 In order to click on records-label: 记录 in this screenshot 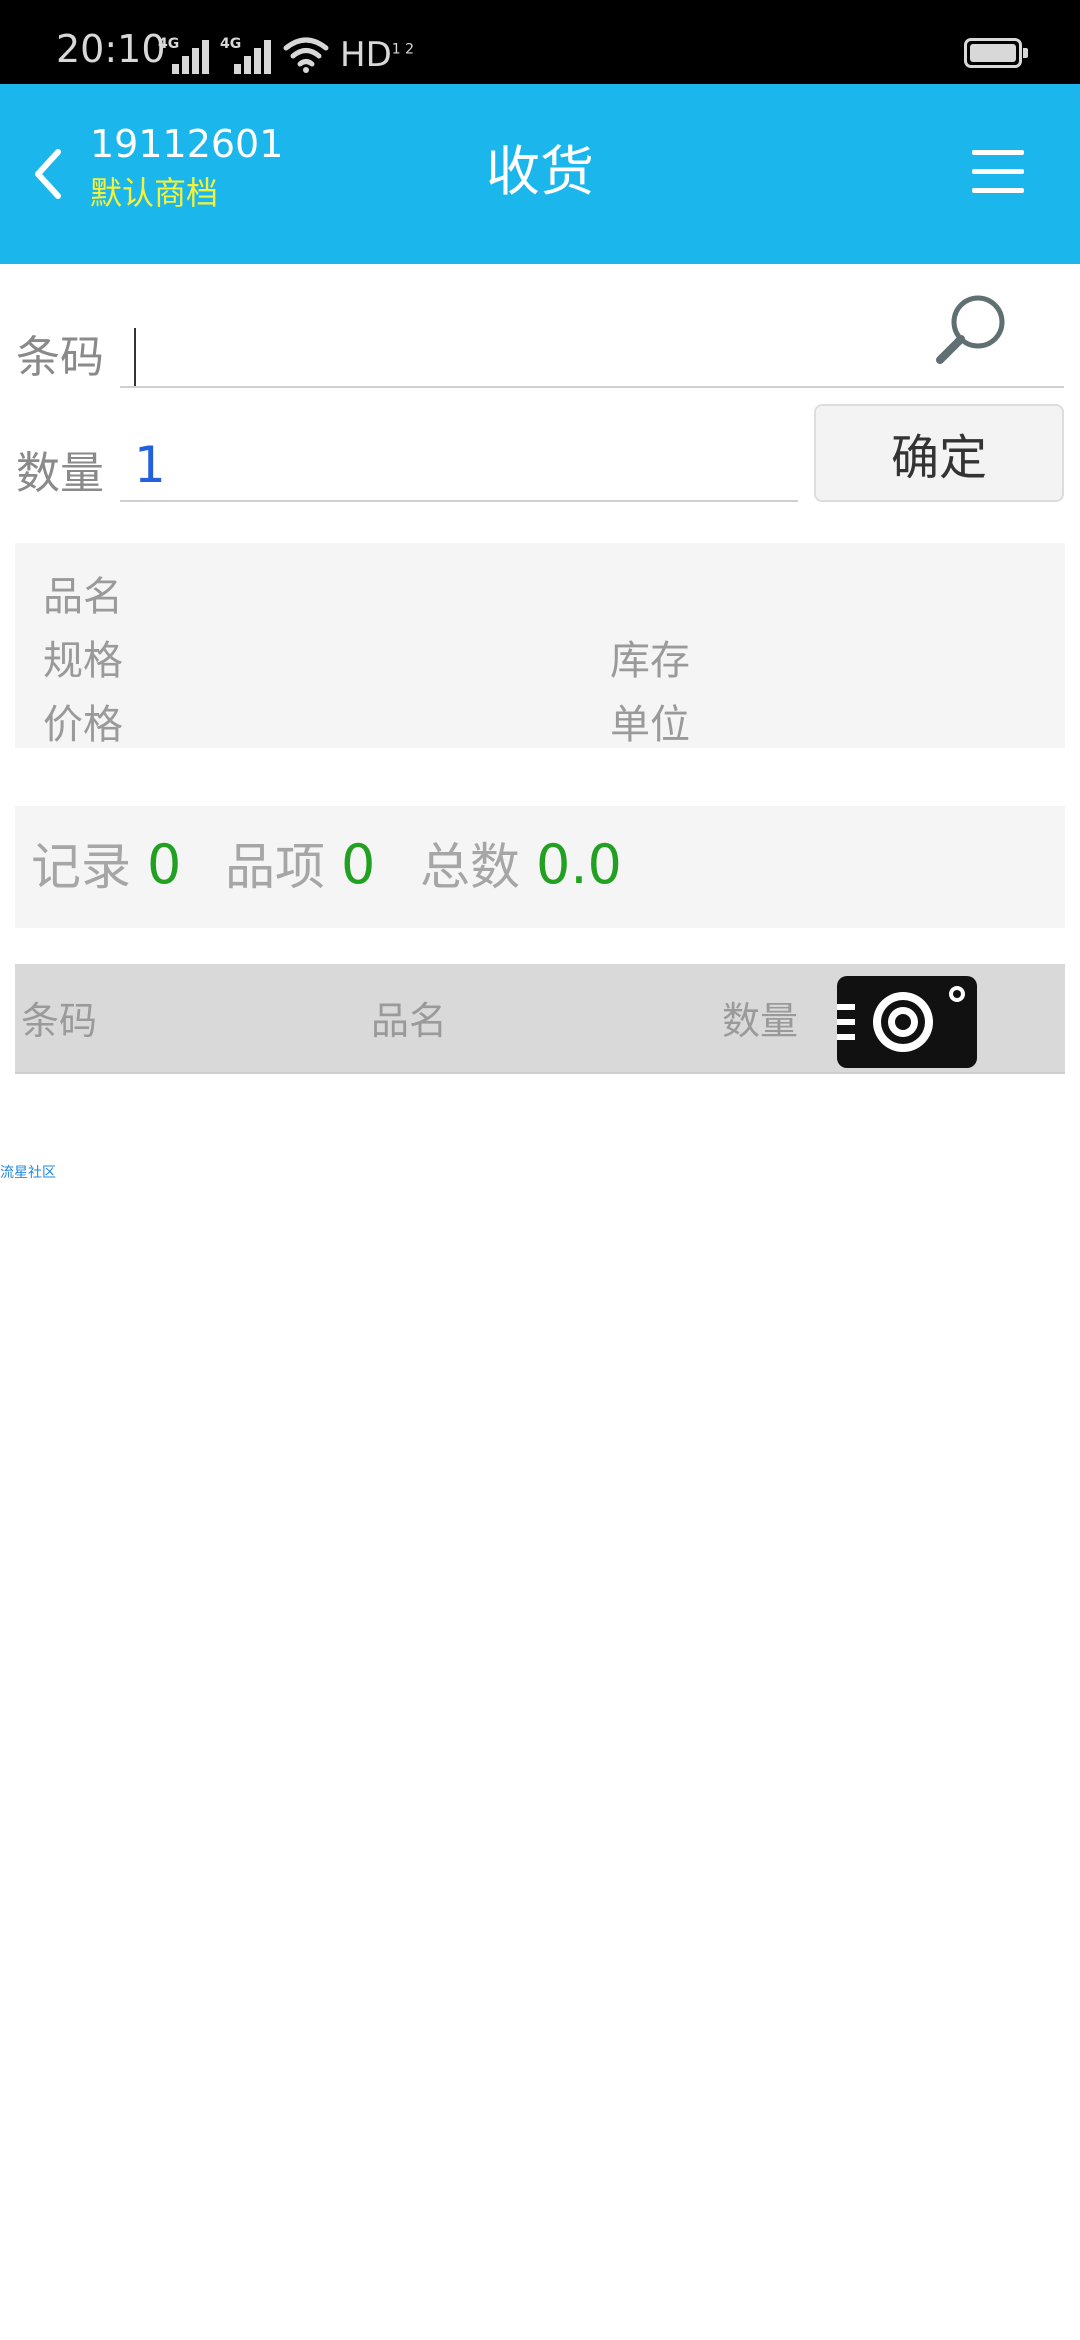, I will do `click(81, 867)`.